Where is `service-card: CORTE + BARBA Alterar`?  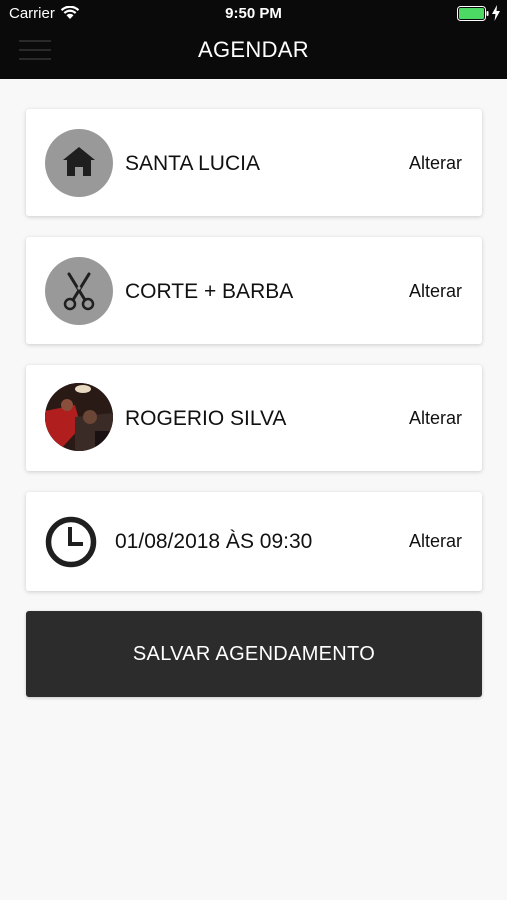 service-card: CORTE + BARBA Alterar is located at coordinates (254, 290).